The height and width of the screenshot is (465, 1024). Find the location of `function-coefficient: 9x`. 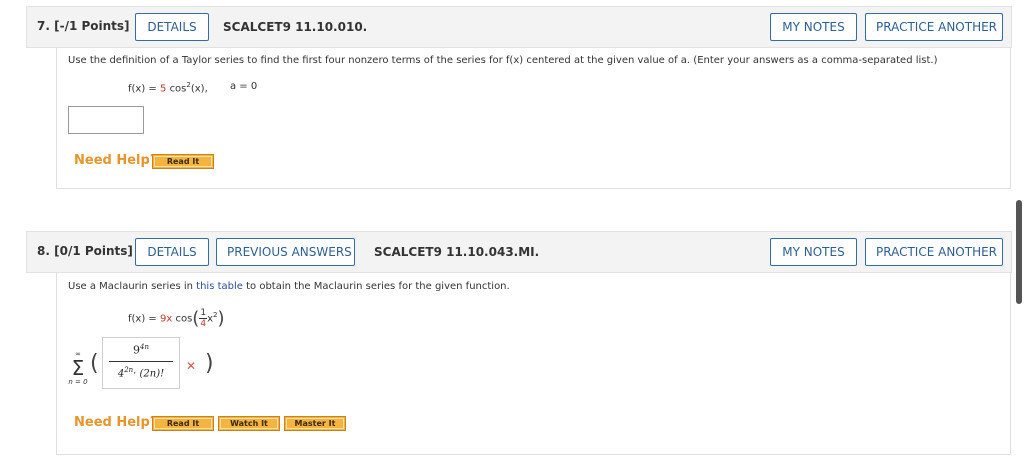

function-coefficient: 9x is located at coordinates (166, 319).